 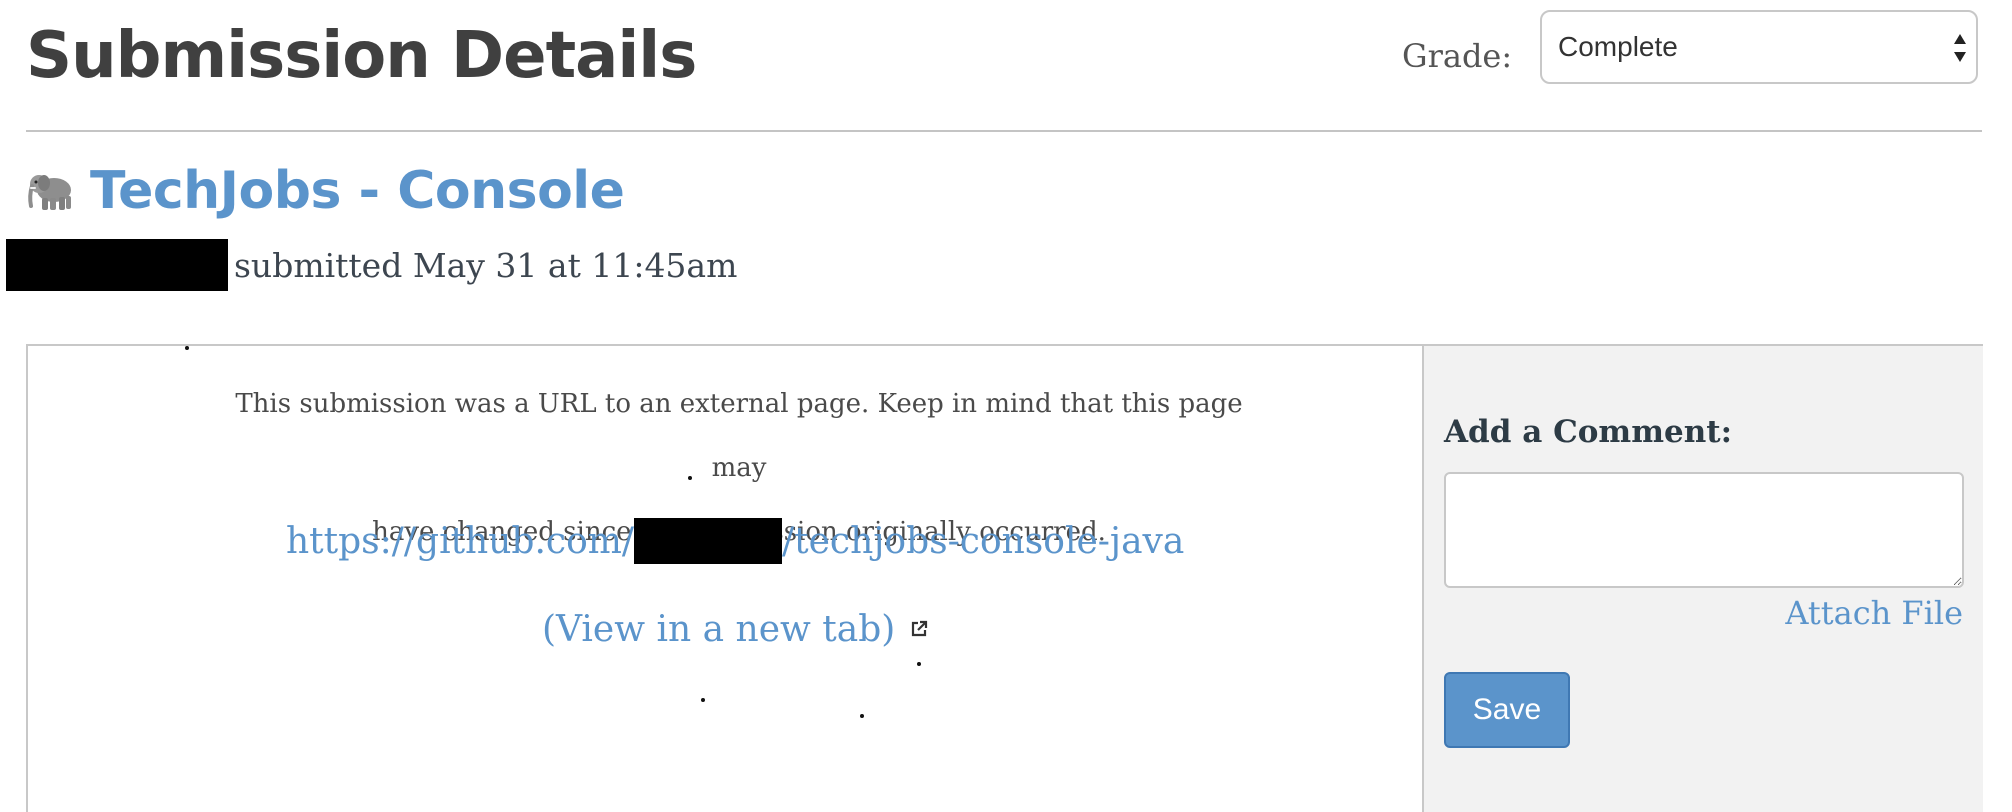 I want to click on grade-label: Grade:, so click(x=1457, y=56).